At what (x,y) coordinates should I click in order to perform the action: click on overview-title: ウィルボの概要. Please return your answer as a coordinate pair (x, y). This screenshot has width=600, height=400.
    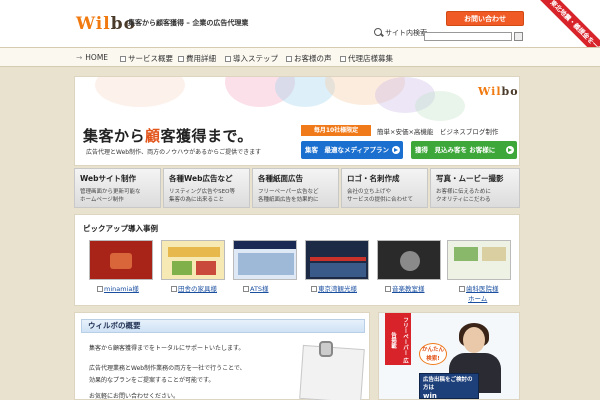
    Looking at the image, I should click on (223, 326).